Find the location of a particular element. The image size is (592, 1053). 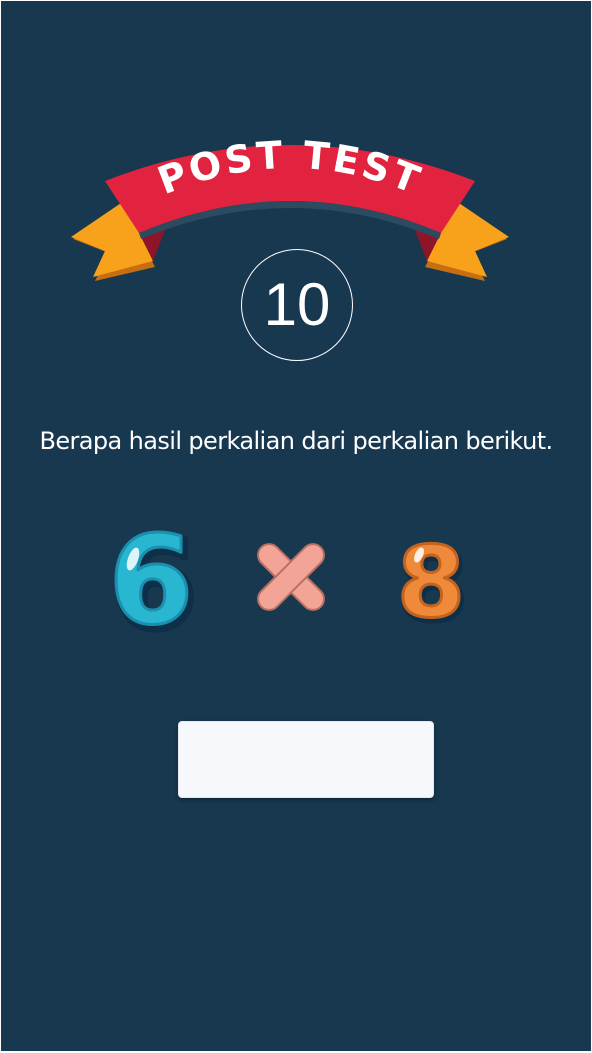

operand-right: 8 is located at coordinates (431, 579).